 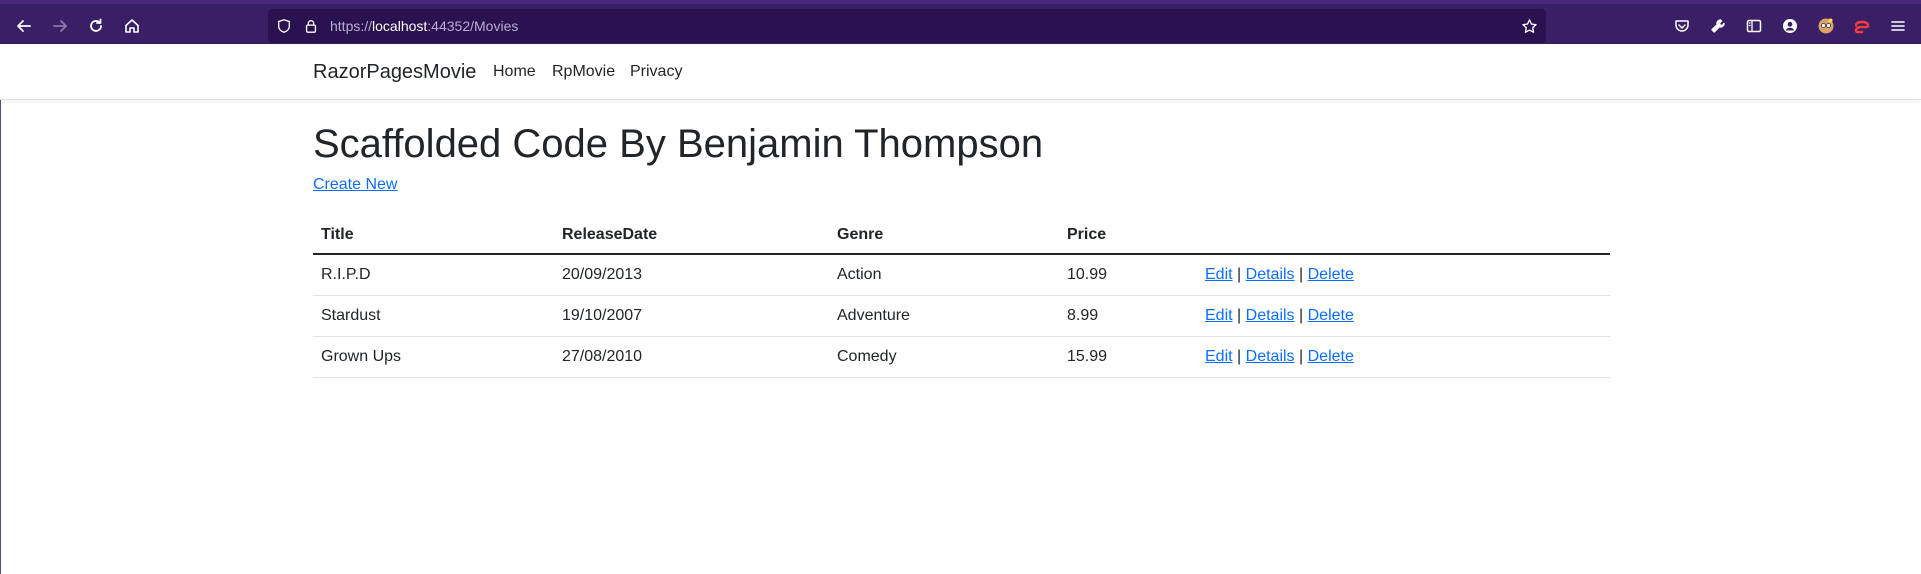 I want to click on sidebar-icon, so click(x=1754, y=26).